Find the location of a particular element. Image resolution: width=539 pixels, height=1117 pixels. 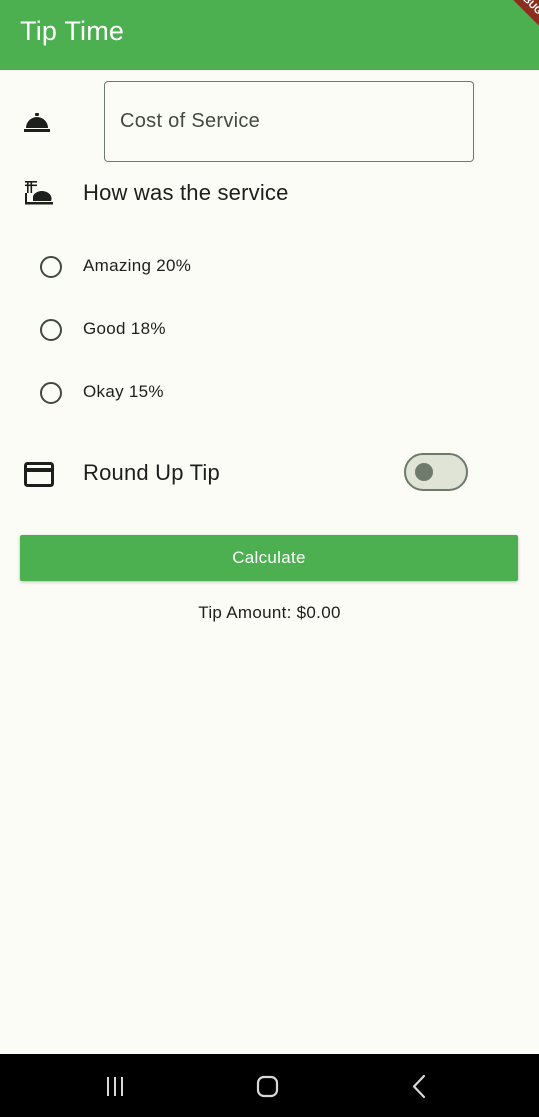

home-icon is located at coordinates (268, 1085).